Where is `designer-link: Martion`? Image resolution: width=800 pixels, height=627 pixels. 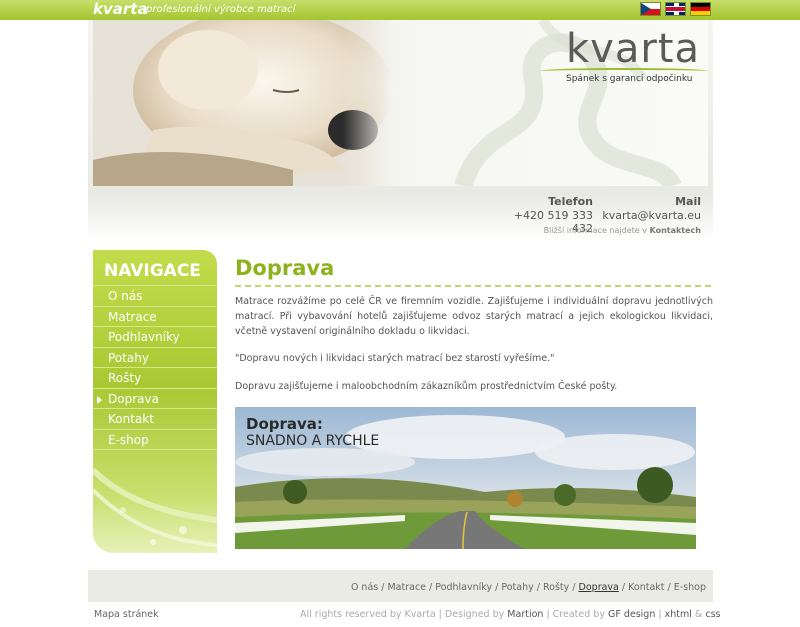
designer-link: Martion is located at coordinates (525, 614).